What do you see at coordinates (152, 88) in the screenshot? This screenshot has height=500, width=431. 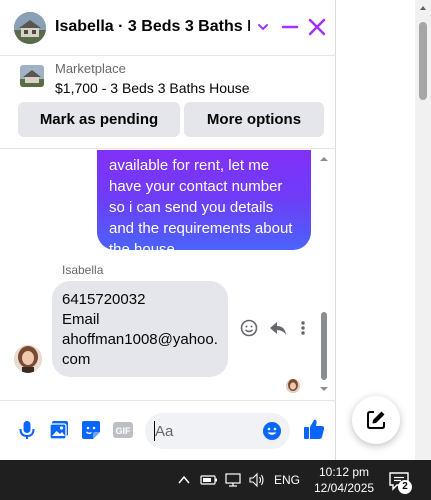 I see `listing-name: $1,700 - 3 Beds 3 Baths House` at bounding box center [152, 88].